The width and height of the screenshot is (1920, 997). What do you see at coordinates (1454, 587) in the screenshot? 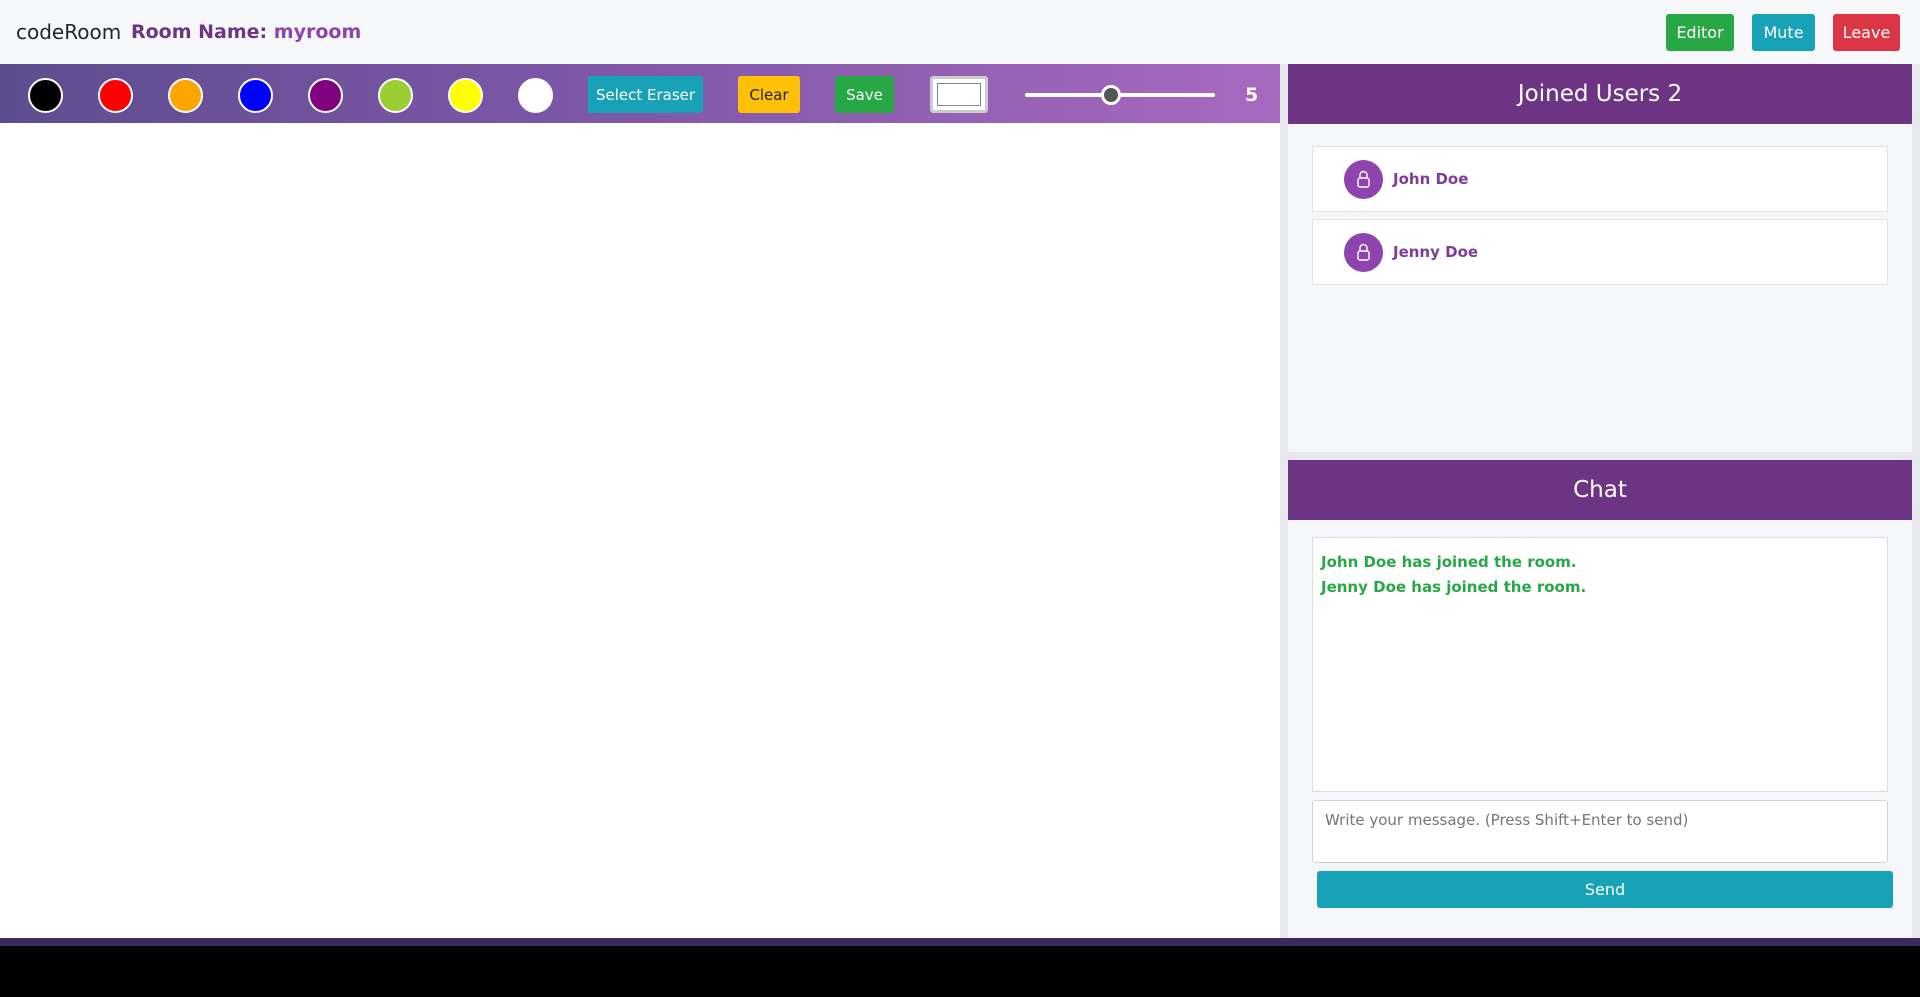
I see `chat-message: Jenny Doe has joined the room.` at bounding box center [1454, 587].